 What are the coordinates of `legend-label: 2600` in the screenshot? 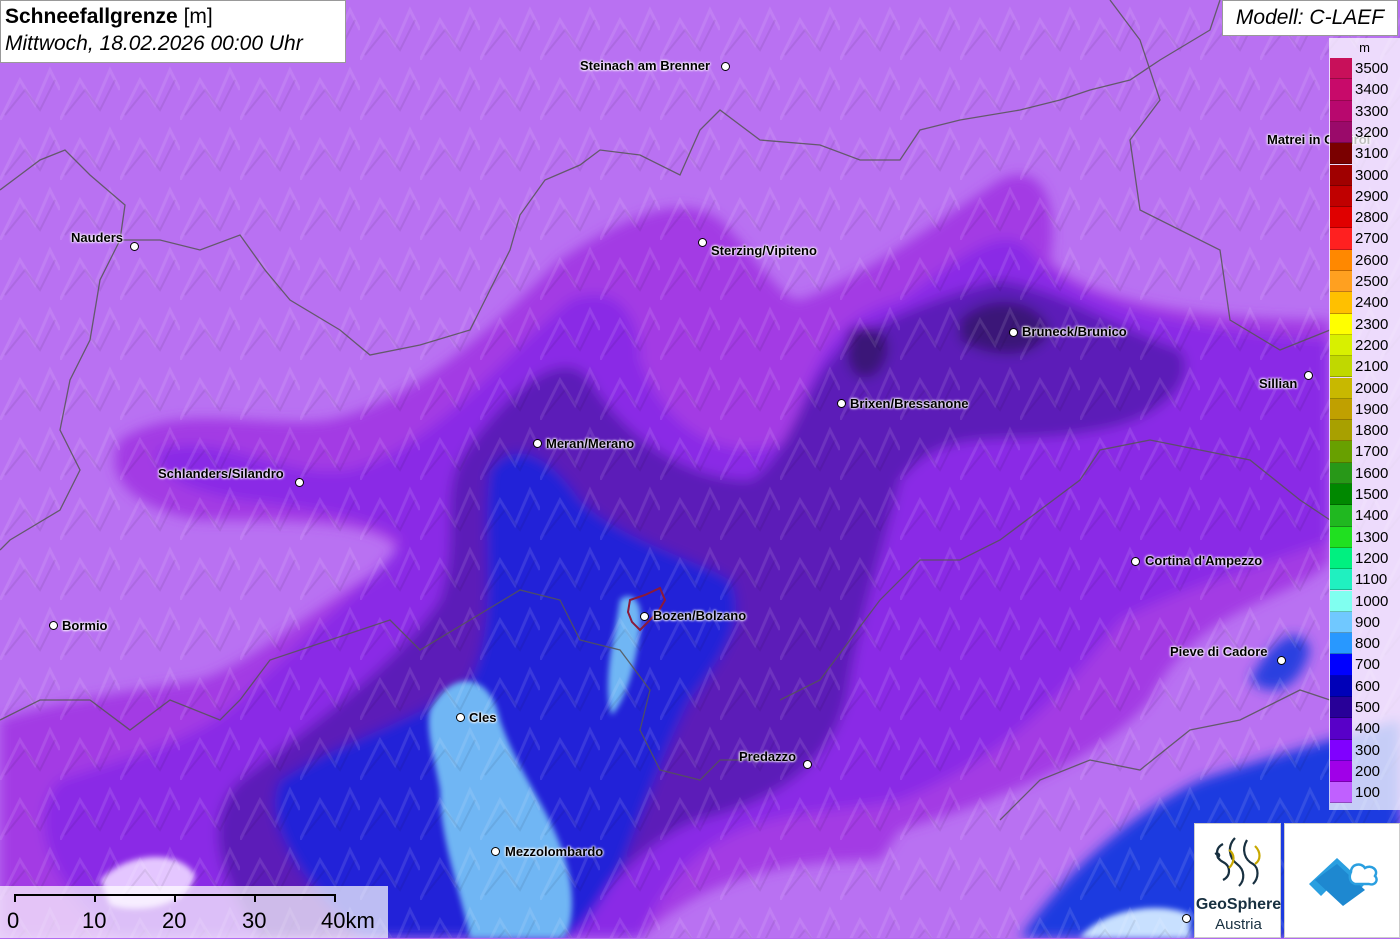 It's located at (1372, 260).